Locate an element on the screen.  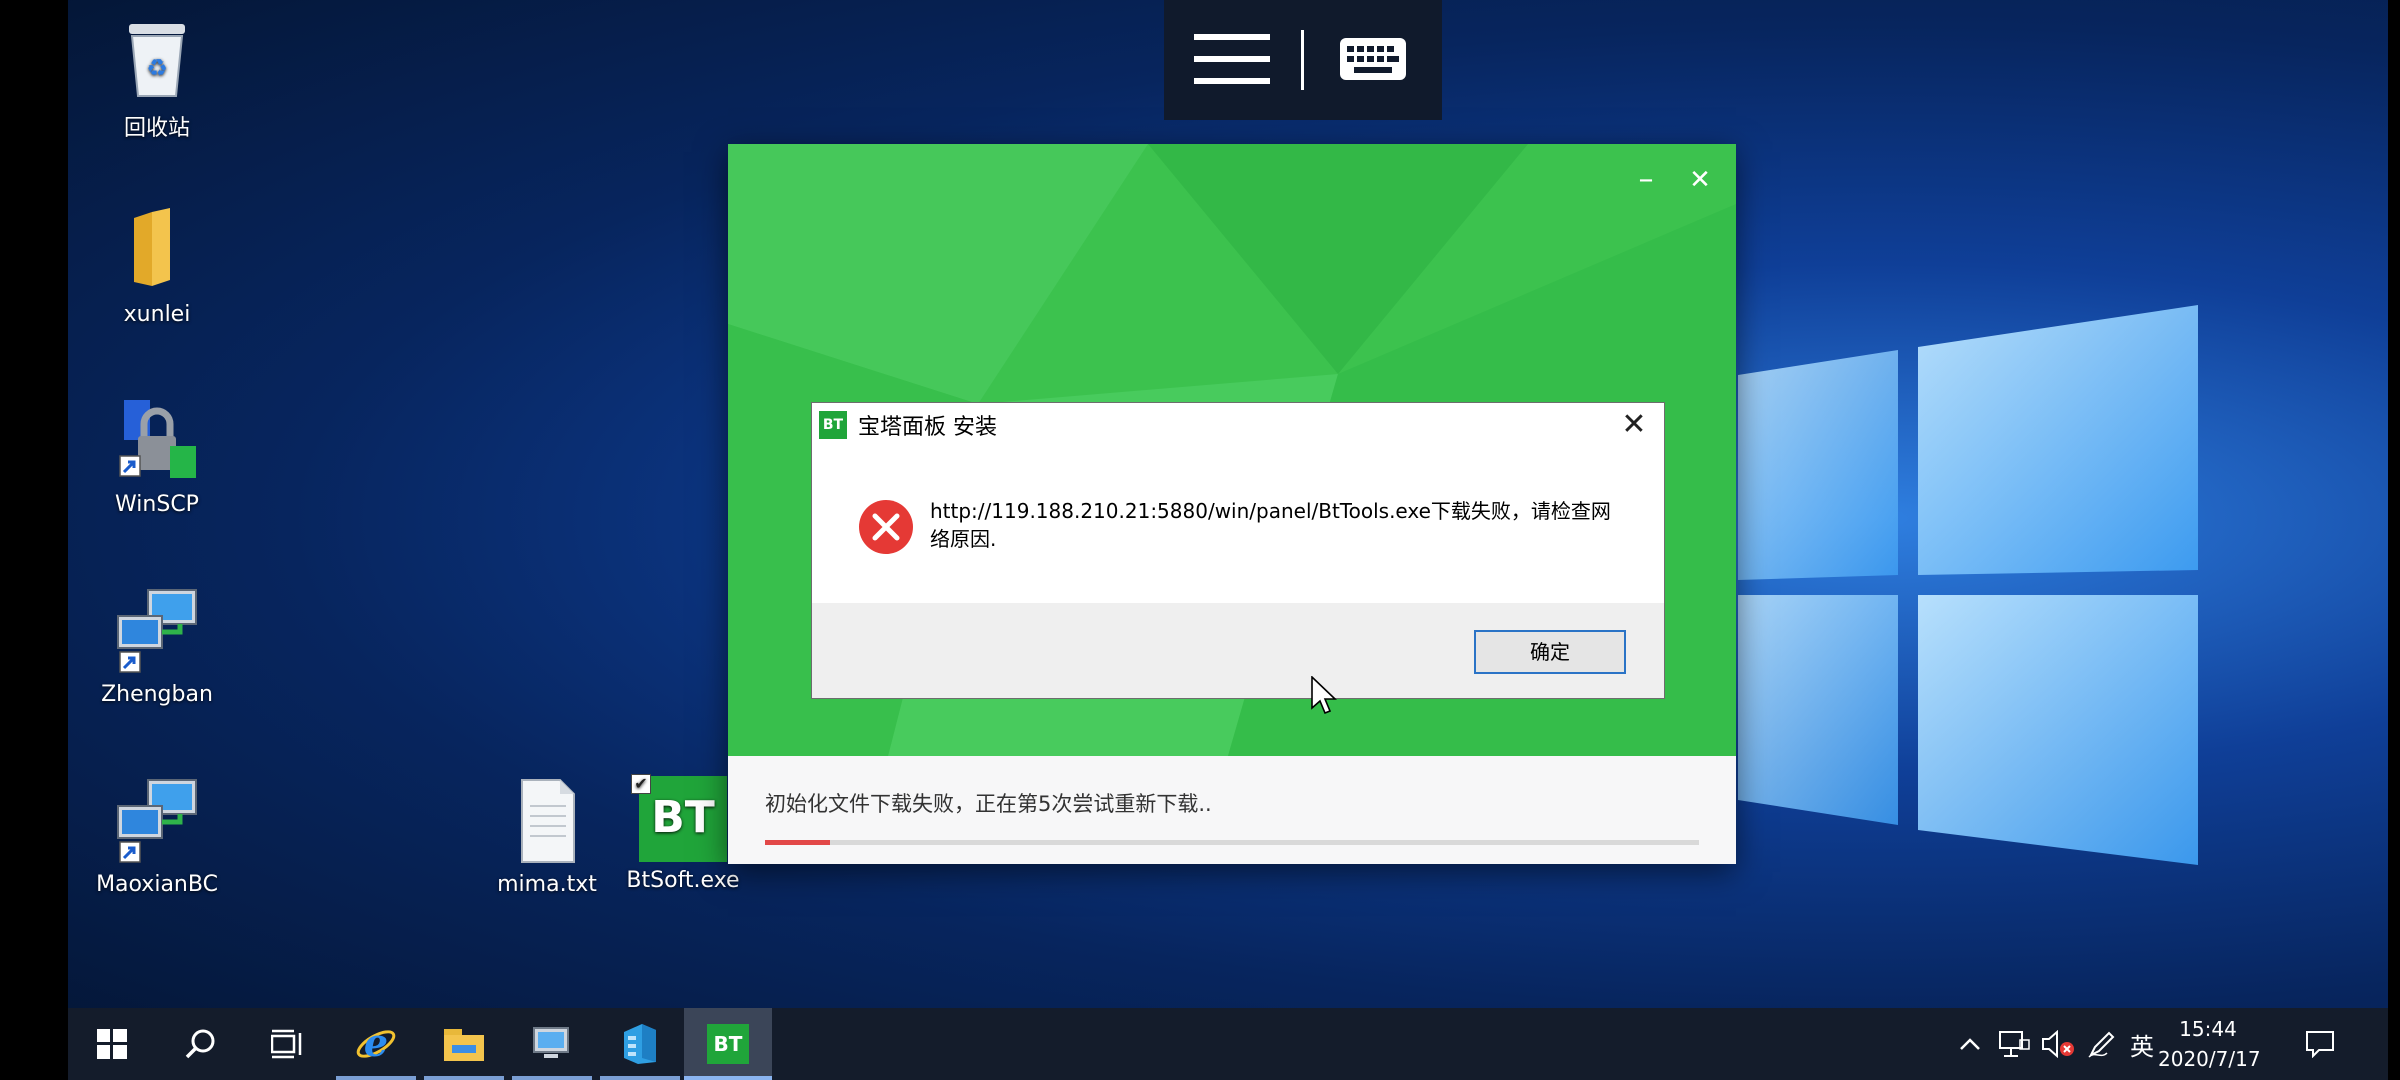
taskbar-internet-explorer: e is located at coordinates (376, 1044).